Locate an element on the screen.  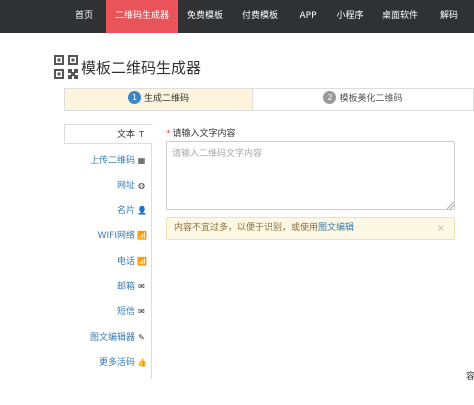
nav-qr-generator: 二维码生成器 is located at coordinates (142, 16).